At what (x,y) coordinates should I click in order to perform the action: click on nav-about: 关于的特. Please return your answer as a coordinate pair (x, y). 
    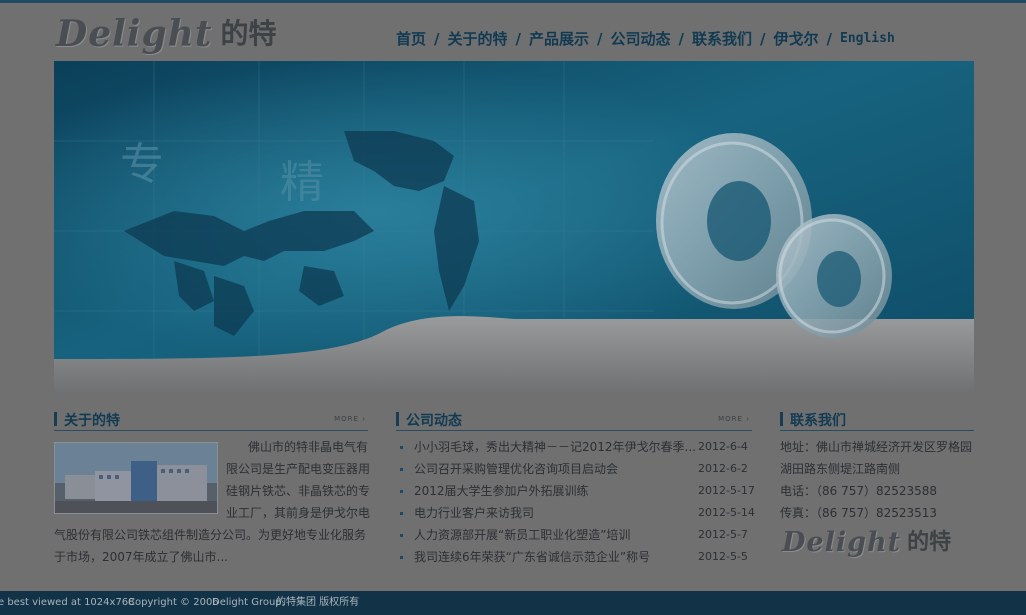
    Looking at the image, I should click on (478, 38).